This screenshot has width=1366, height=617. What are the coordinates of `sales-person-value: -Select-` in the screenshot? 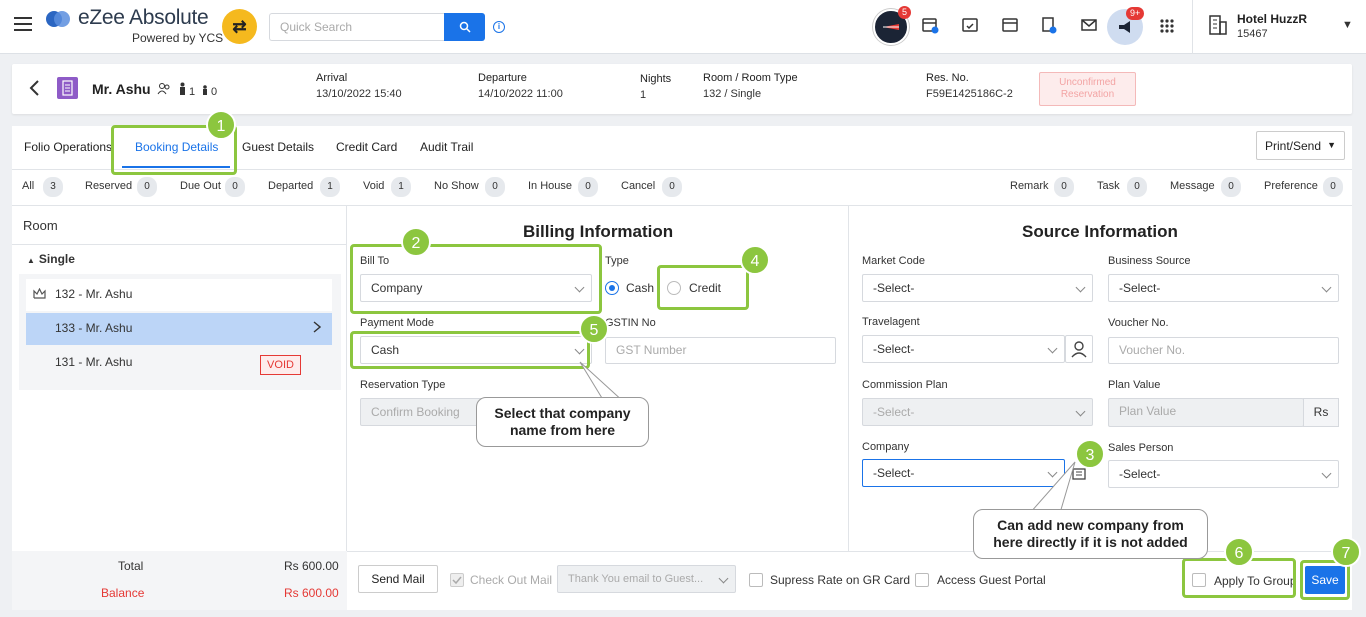 It's located at (1140, 474).